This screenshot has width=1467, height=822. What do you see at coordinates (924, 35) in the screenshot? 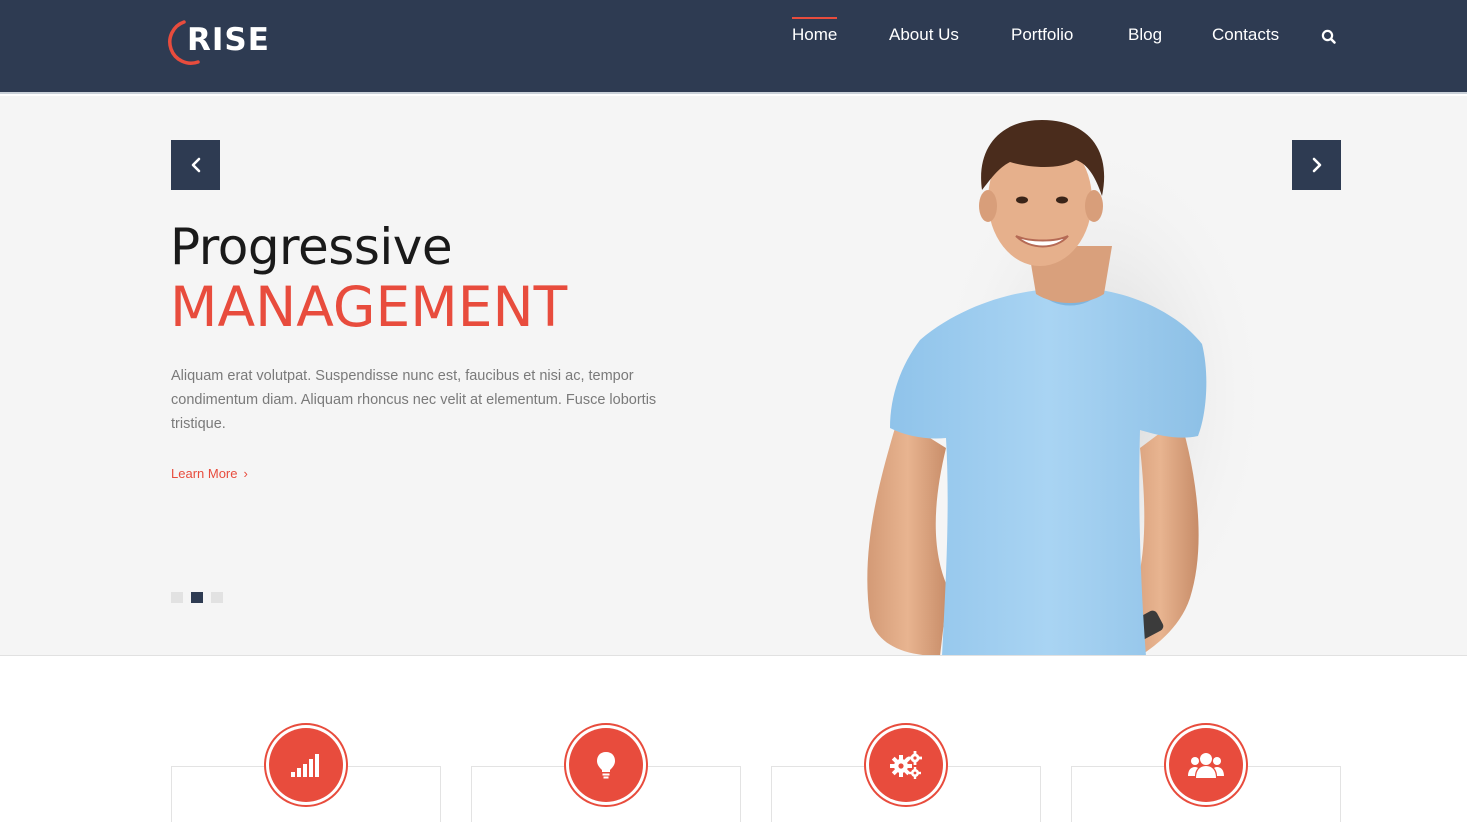
I see `nav-item-about-us: About Us` at bounding box center [924, 35].